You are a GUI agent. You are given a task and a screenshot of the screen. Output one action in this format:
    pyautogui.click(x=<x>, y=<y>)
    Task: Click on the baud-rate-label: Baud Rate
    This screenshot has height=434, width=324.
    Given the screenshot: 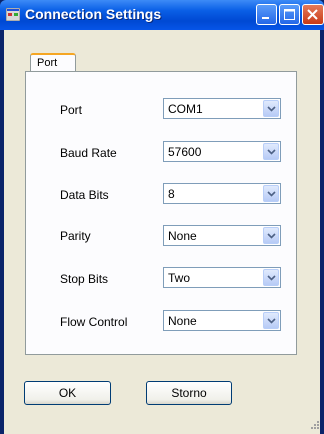 What is the action you would take?
    pyautogui.click(x=88, y=153)
    